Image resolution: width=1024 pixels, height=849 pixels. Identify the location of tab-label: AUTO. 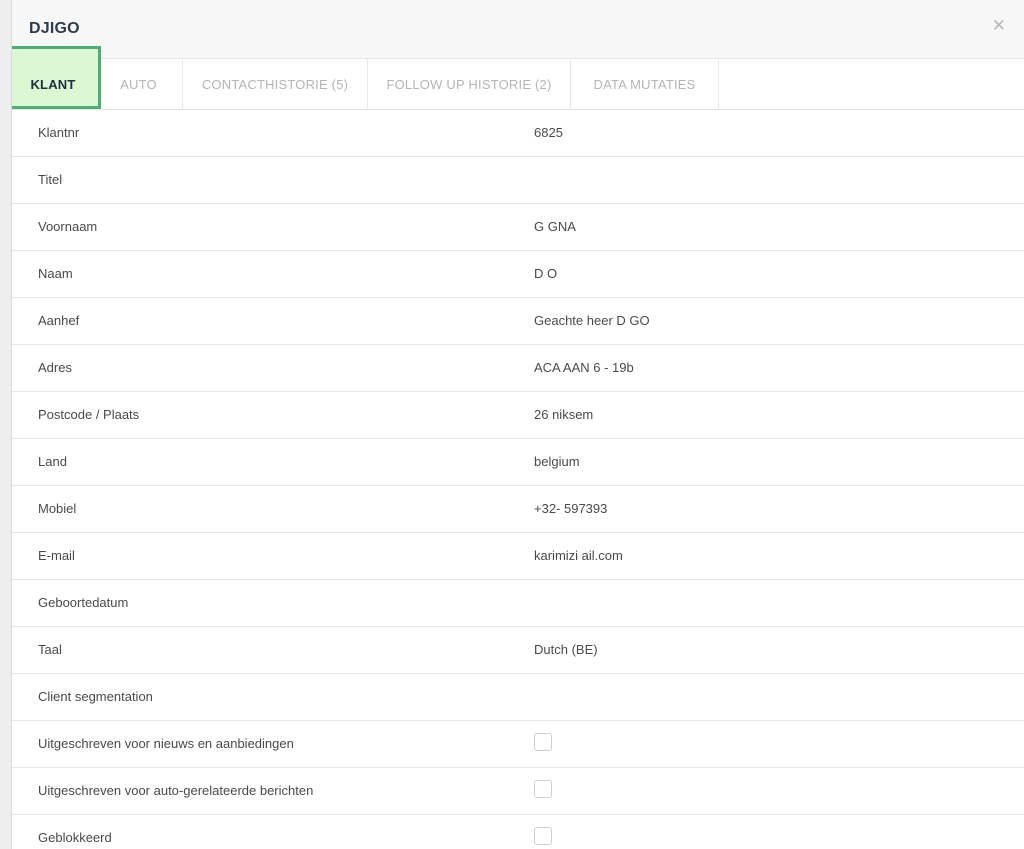
(138, 84).